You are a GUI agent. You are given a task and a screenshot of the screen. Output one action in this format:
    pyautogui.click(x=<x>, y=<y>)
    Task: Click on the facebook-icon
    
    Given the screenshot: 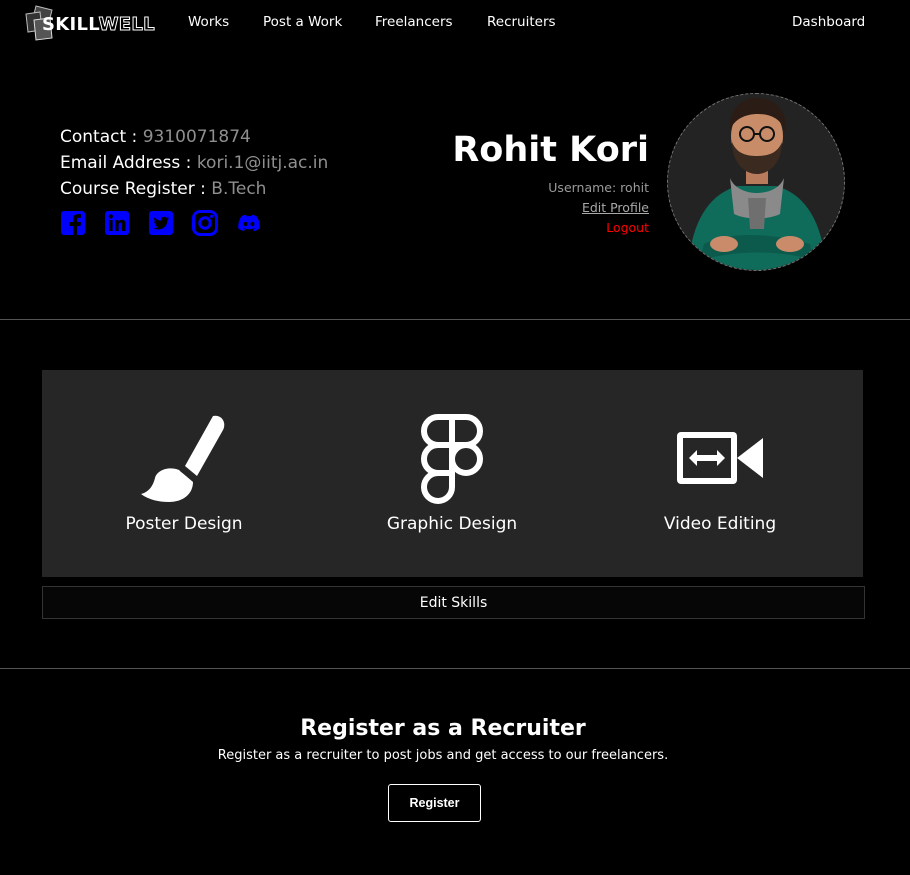 What is the action you would take?
    pyautogui.click(x=73, y=223)
    